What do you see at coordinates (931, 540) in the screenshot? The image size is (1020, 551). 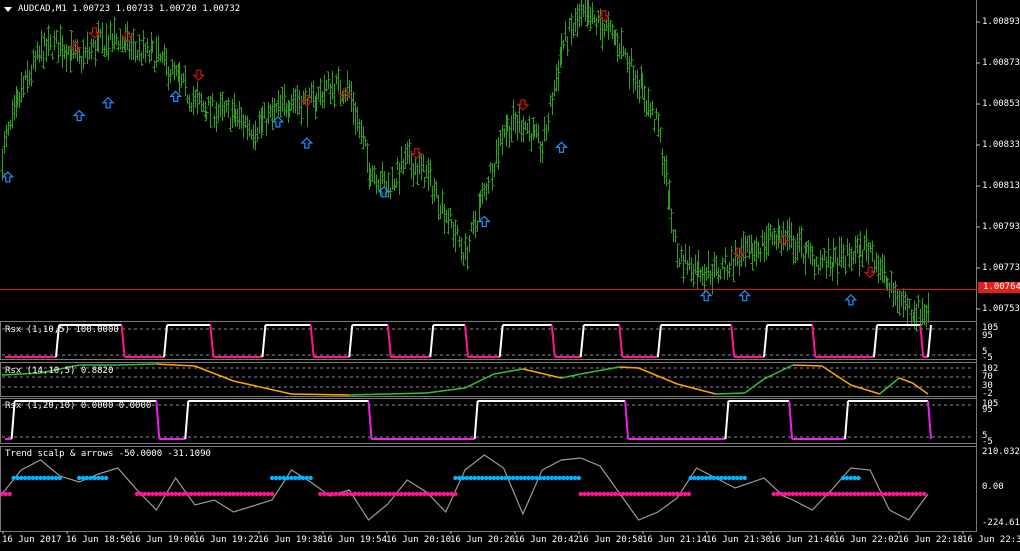 I see `time-tick: 16 Jun 22:18` at bounding box center [931, 540].